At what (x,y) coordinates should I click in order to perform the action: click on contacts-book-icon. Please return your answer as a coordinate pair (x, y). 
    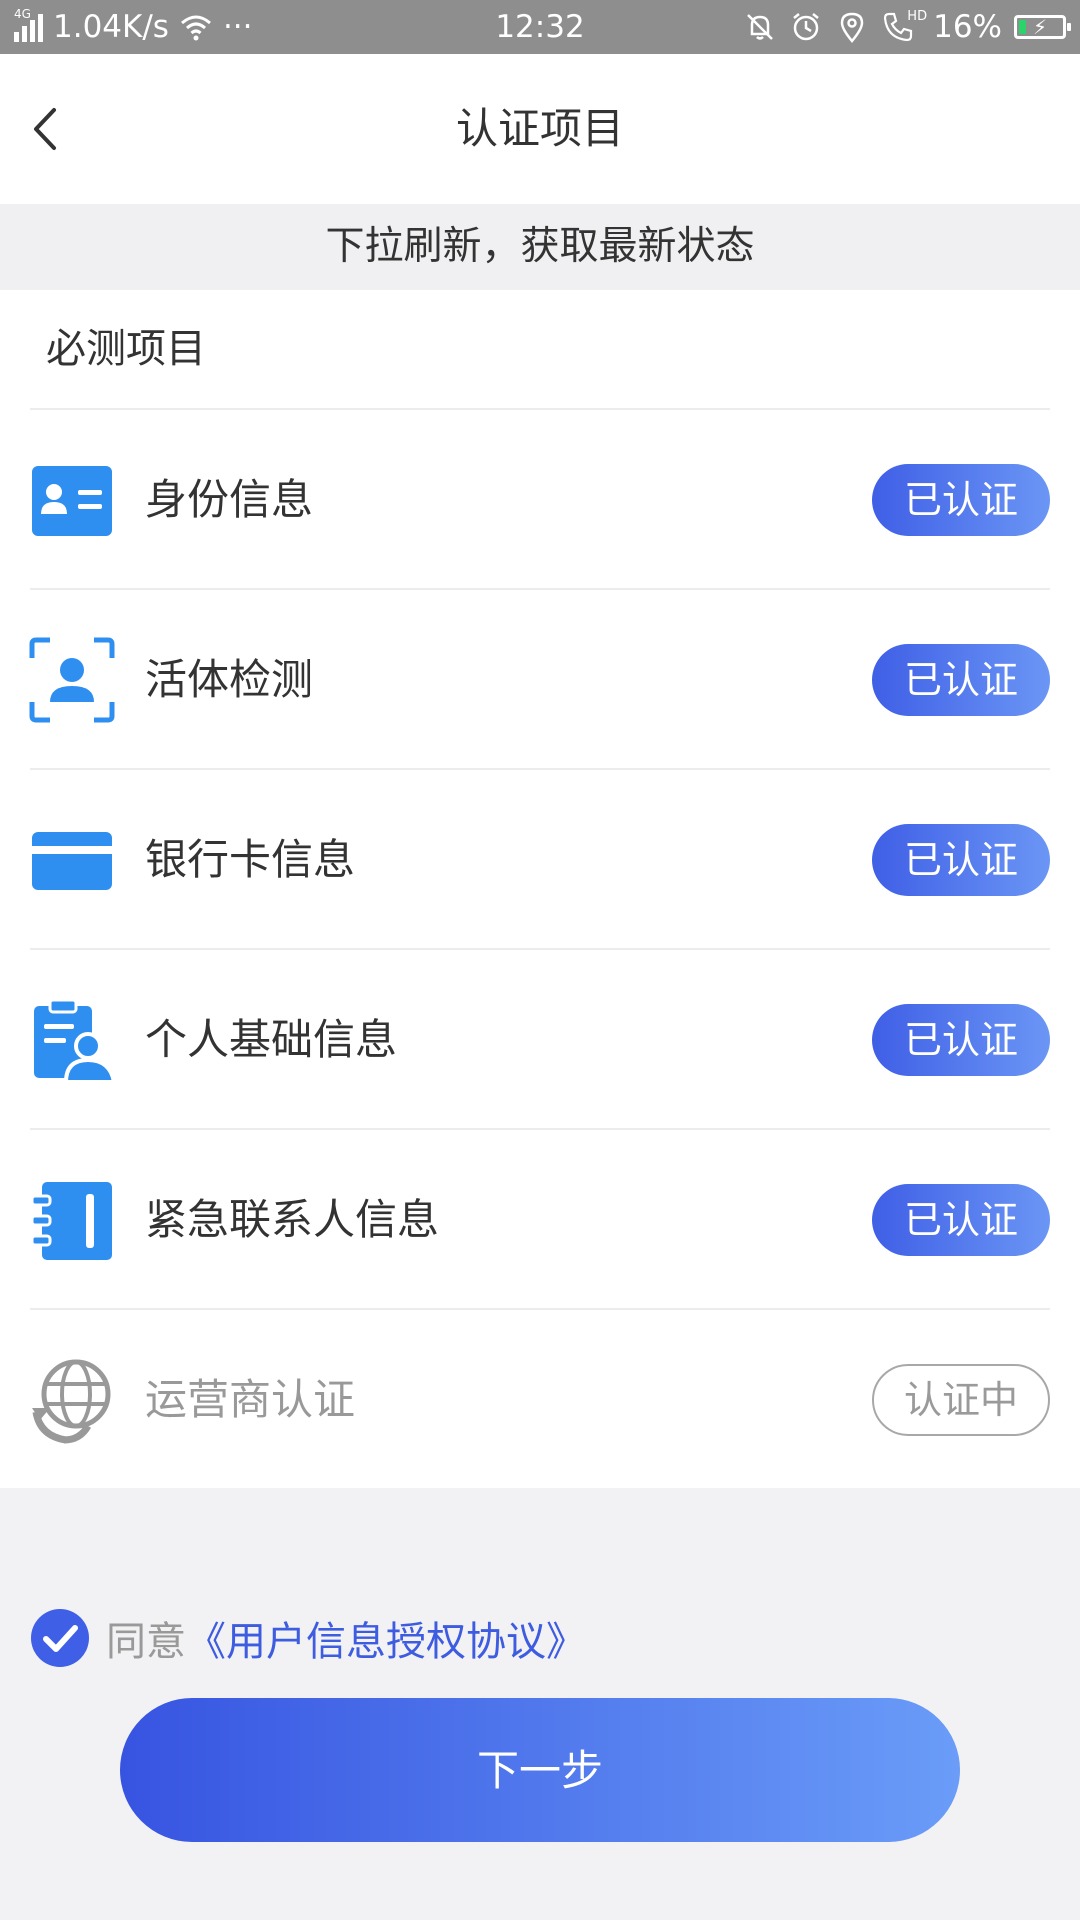
    Looking at the image, I should click on (71, 1221).